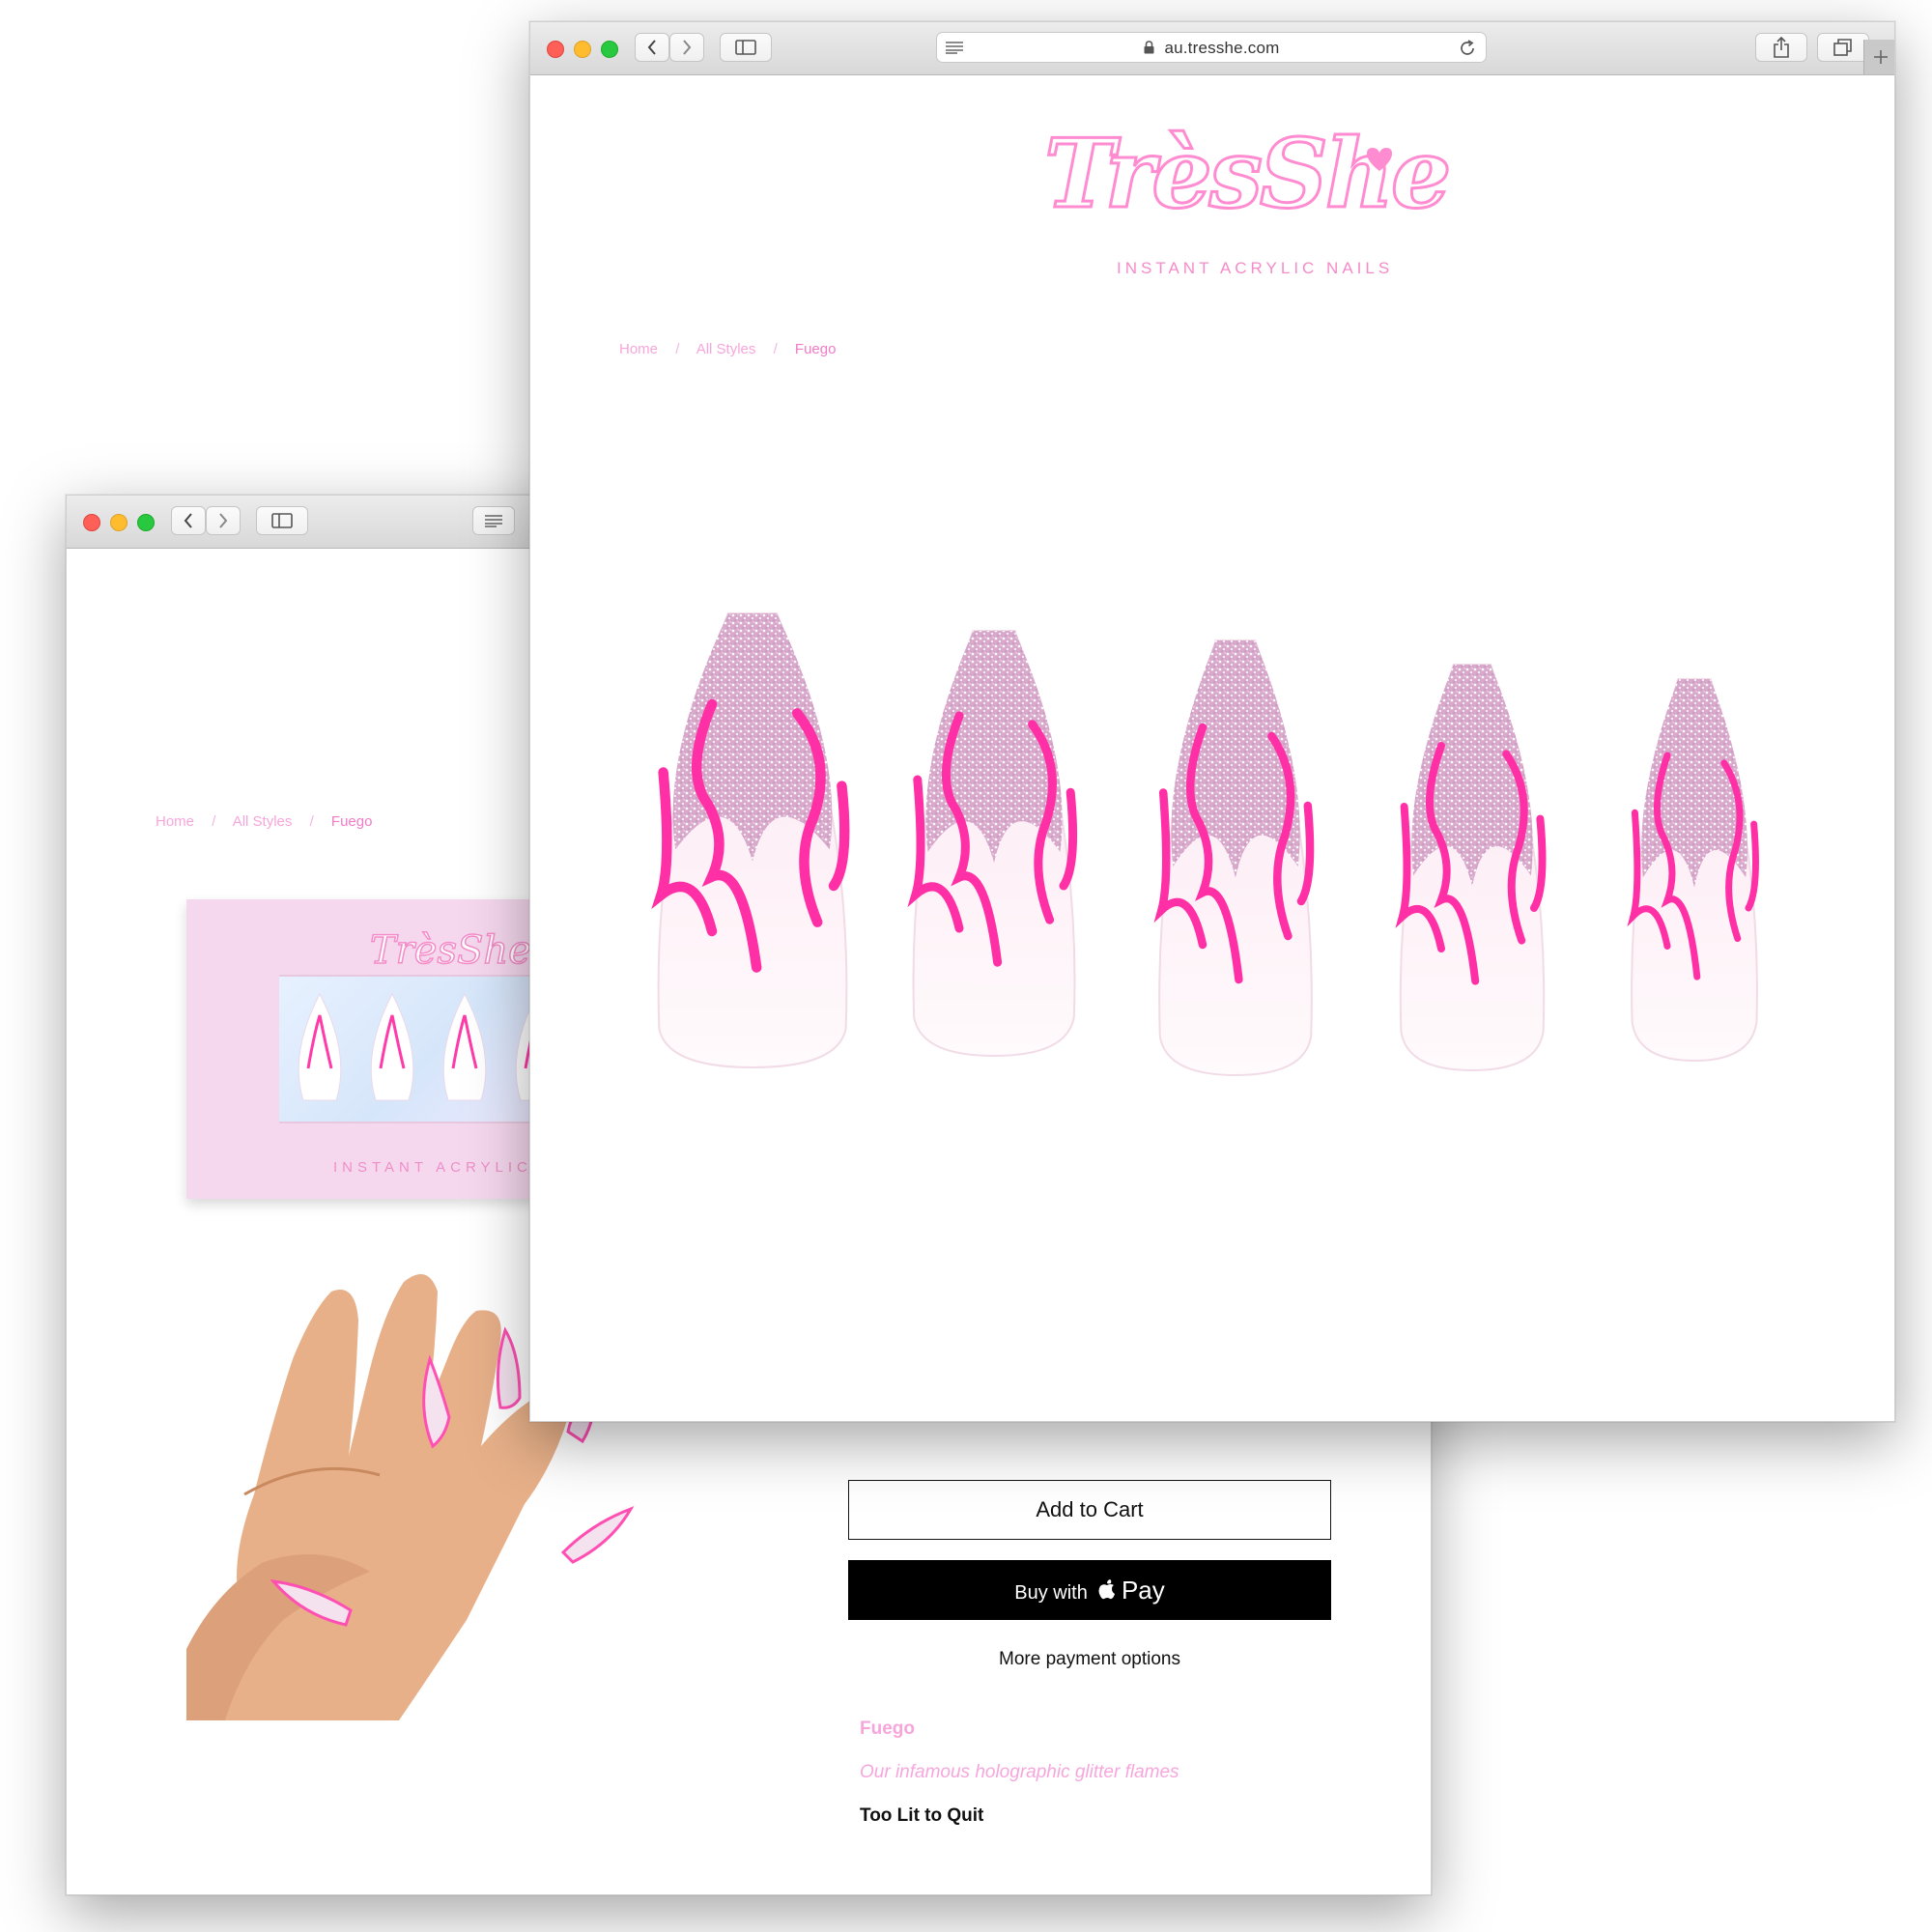 The width and height of the screenshot is (1932, 1932). I want to click on reader-button, so click(493, 520).